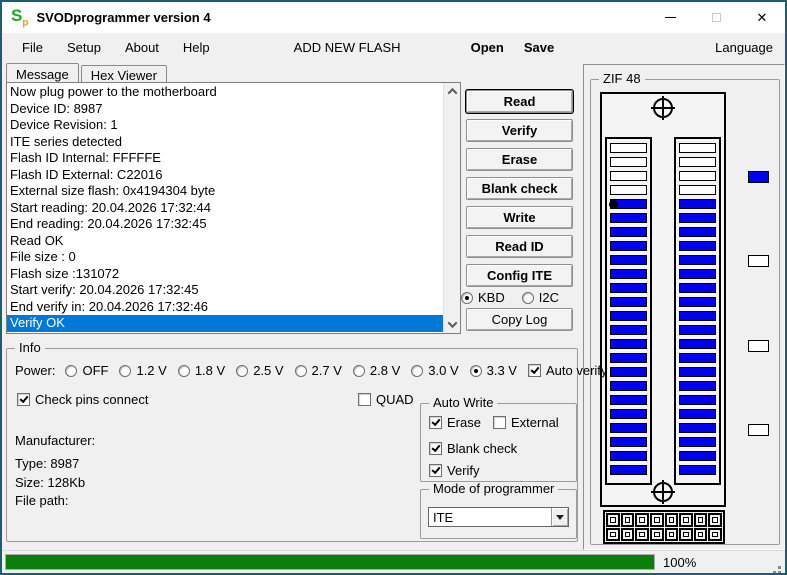 The image size is (787, 575). I want to click on log-line: Read OK, so click(225, 241).